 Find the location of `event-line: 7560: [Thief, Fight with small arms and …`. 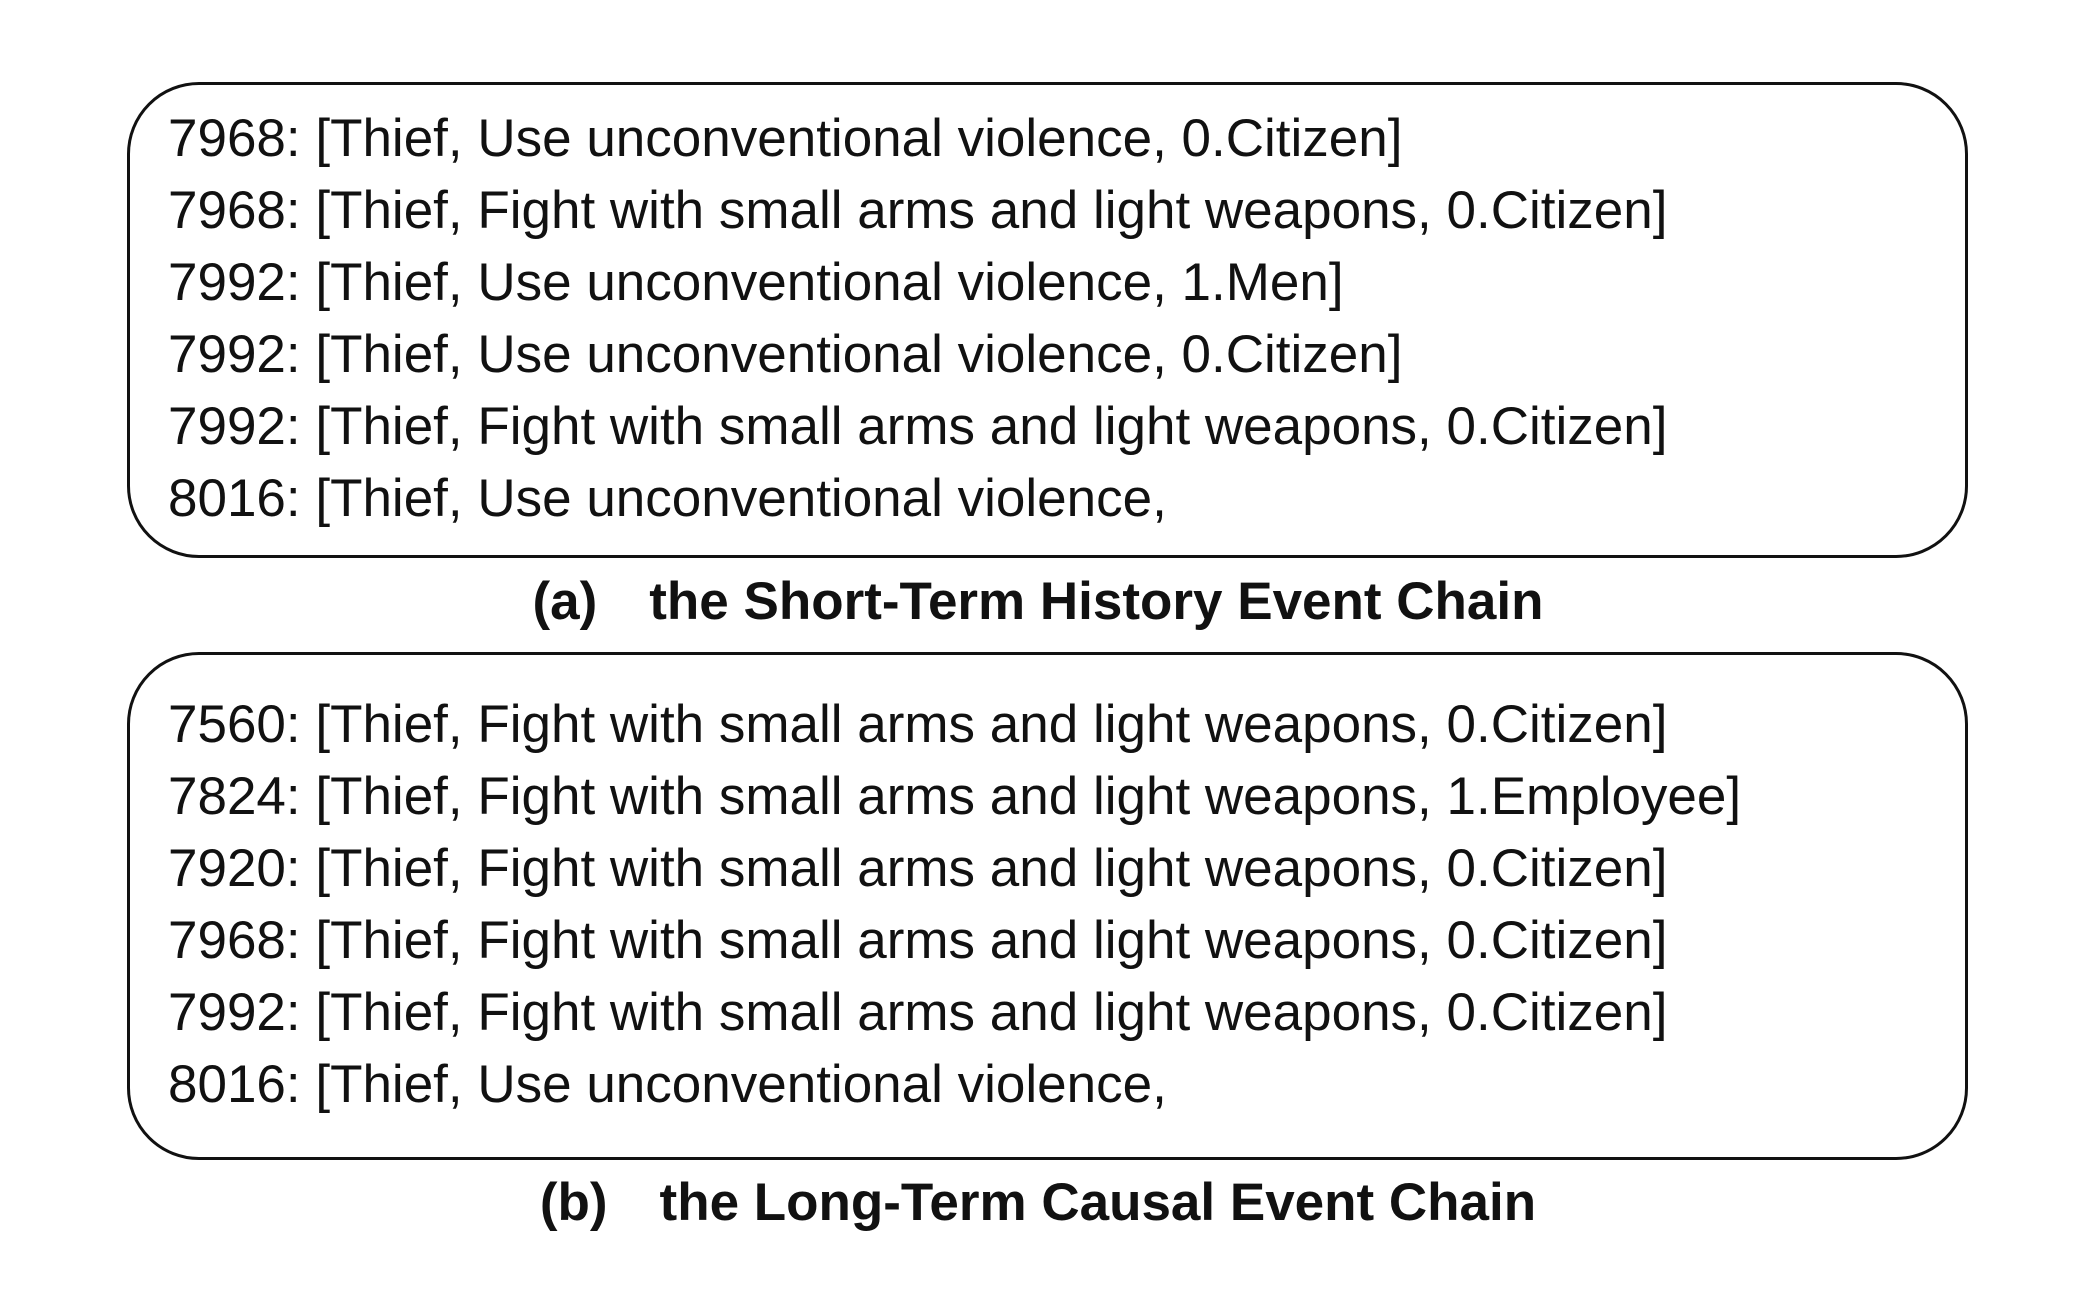

event-line: 7560: [Thief, Fight with small arms and … is located at coordinates (918, 724).